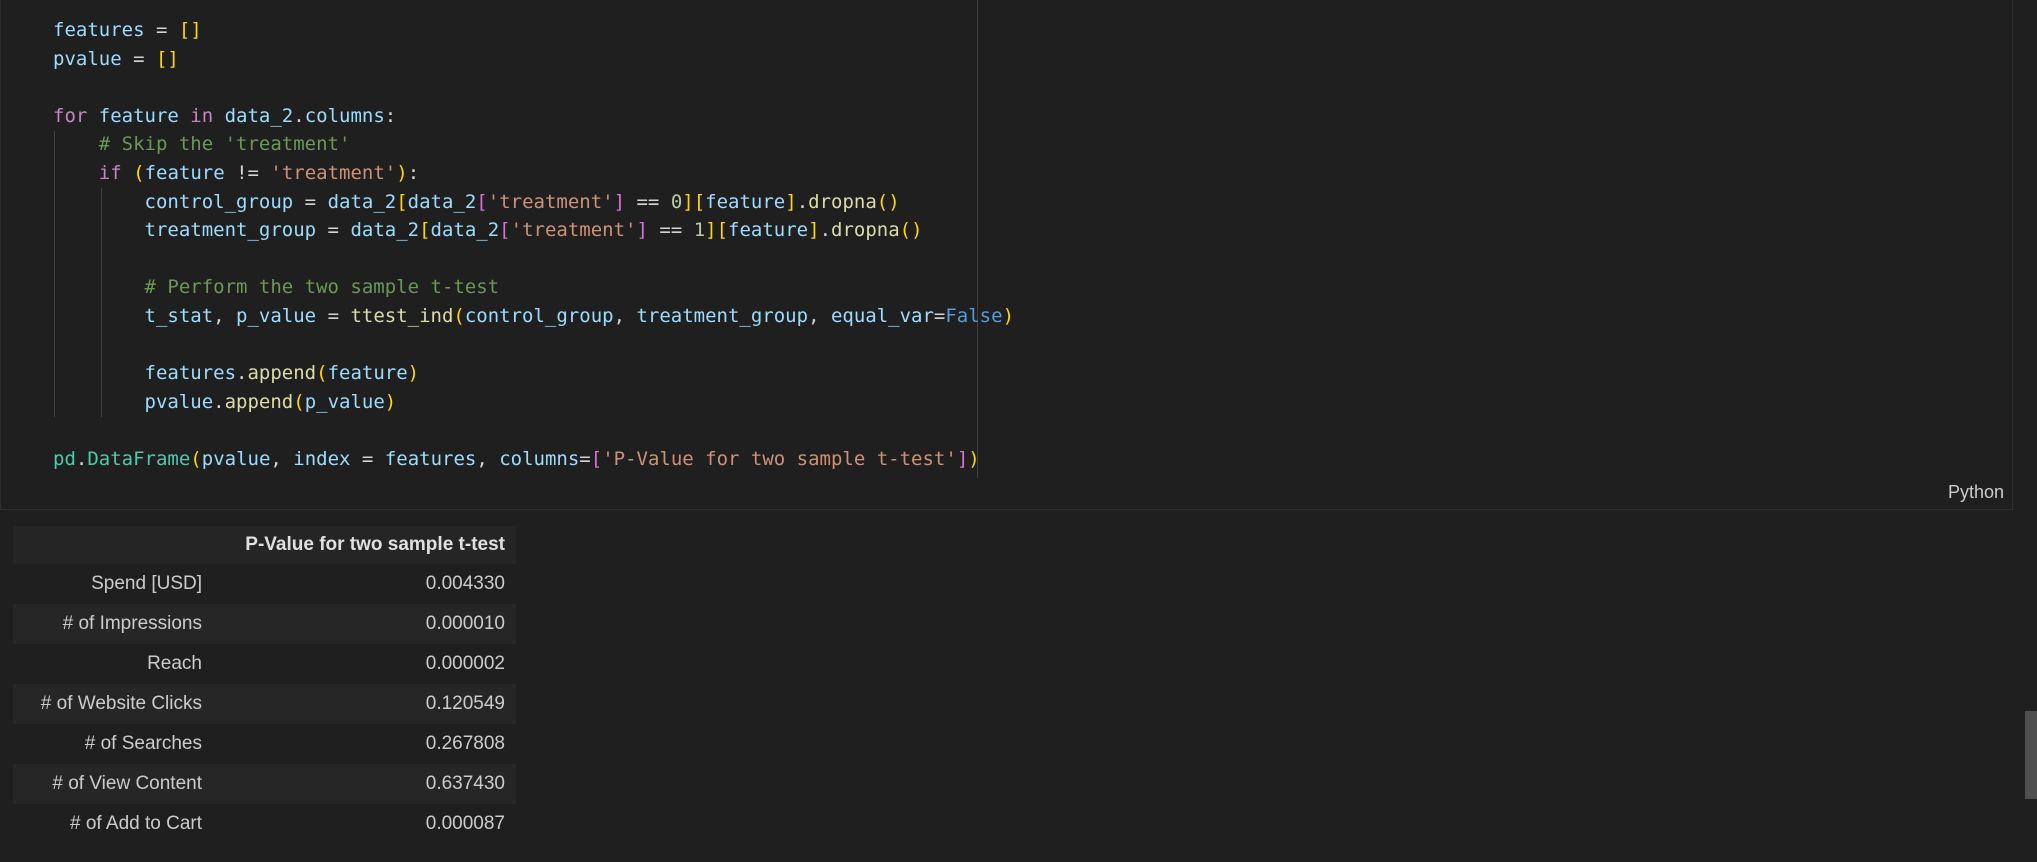  What do you see at coordinates (676, 201) in the screenshot?
I see `code-token: 0` at bounding box center [676, 201].